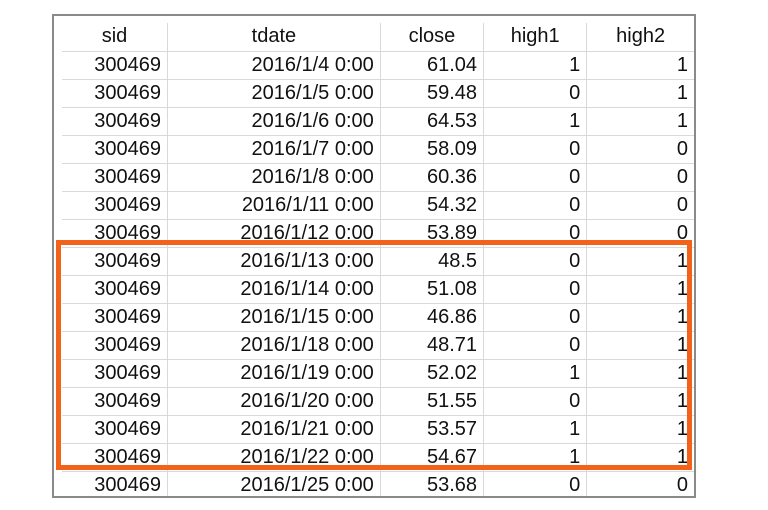  I want to click on cell-tdate: 2016/1/19 0:00, so click(274, 373).